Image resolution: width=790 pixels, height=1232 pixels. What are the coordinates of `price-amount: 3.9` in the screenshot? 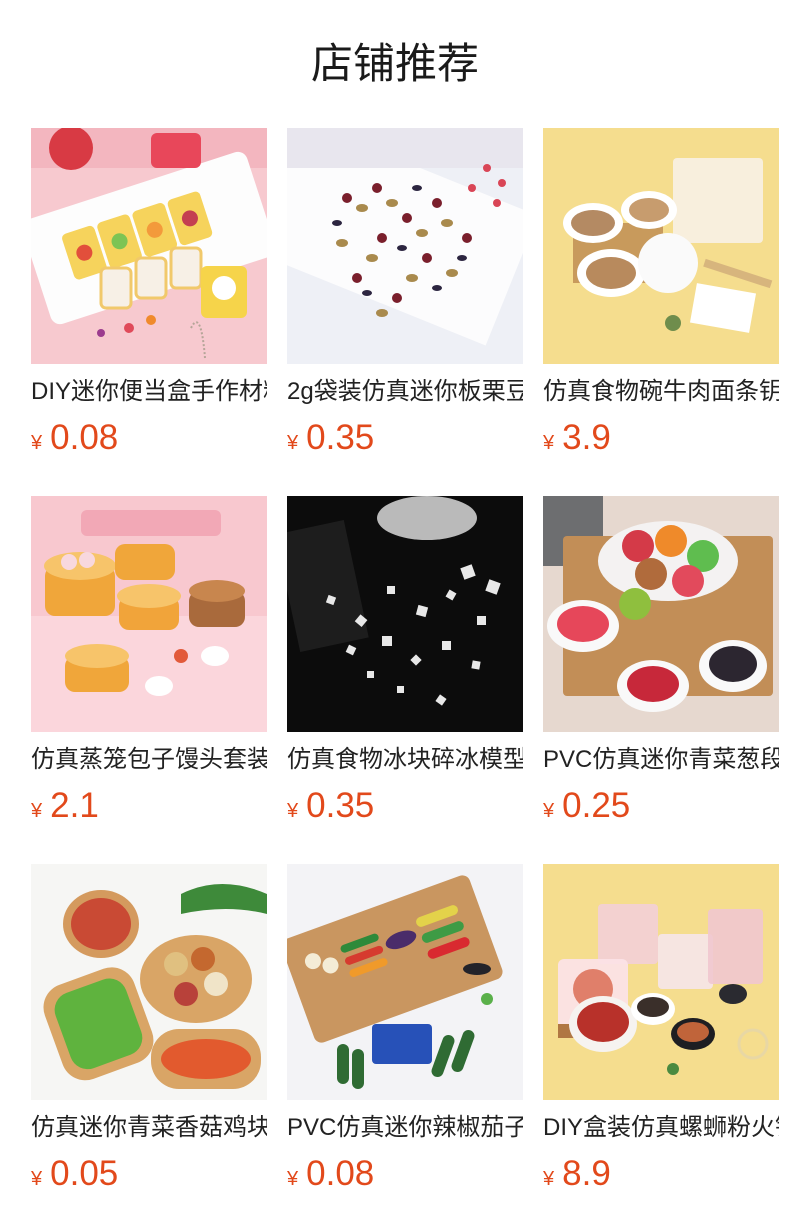 It's located at (586, 437).